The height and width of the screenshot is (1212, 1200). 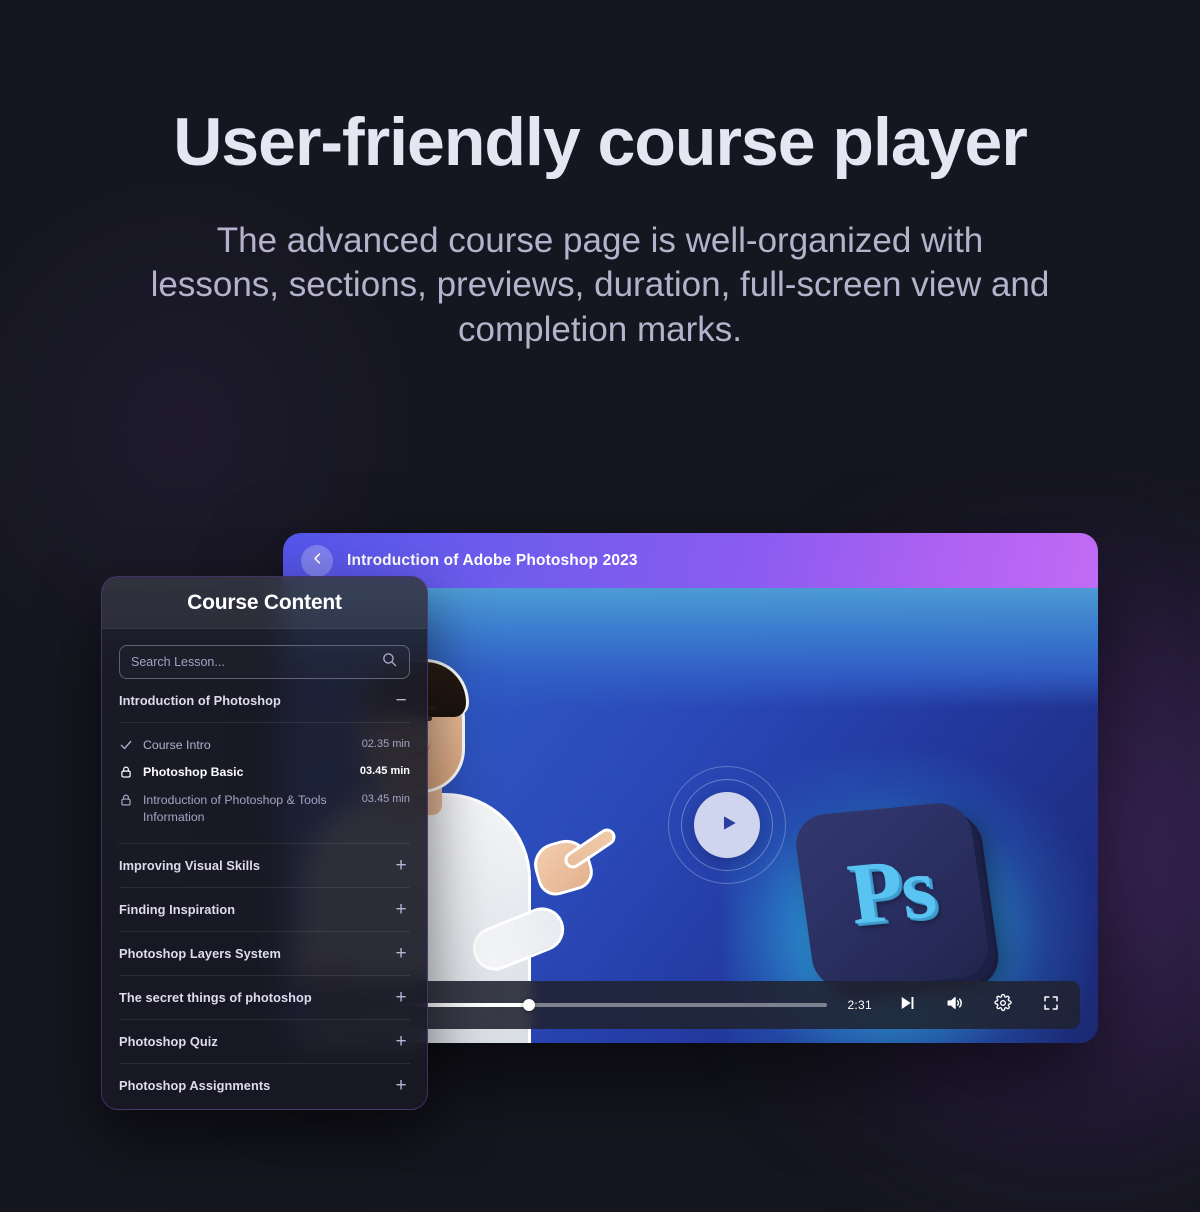 I want to click on section-title: Improving Visual Skills, so click(x=190, y=865).